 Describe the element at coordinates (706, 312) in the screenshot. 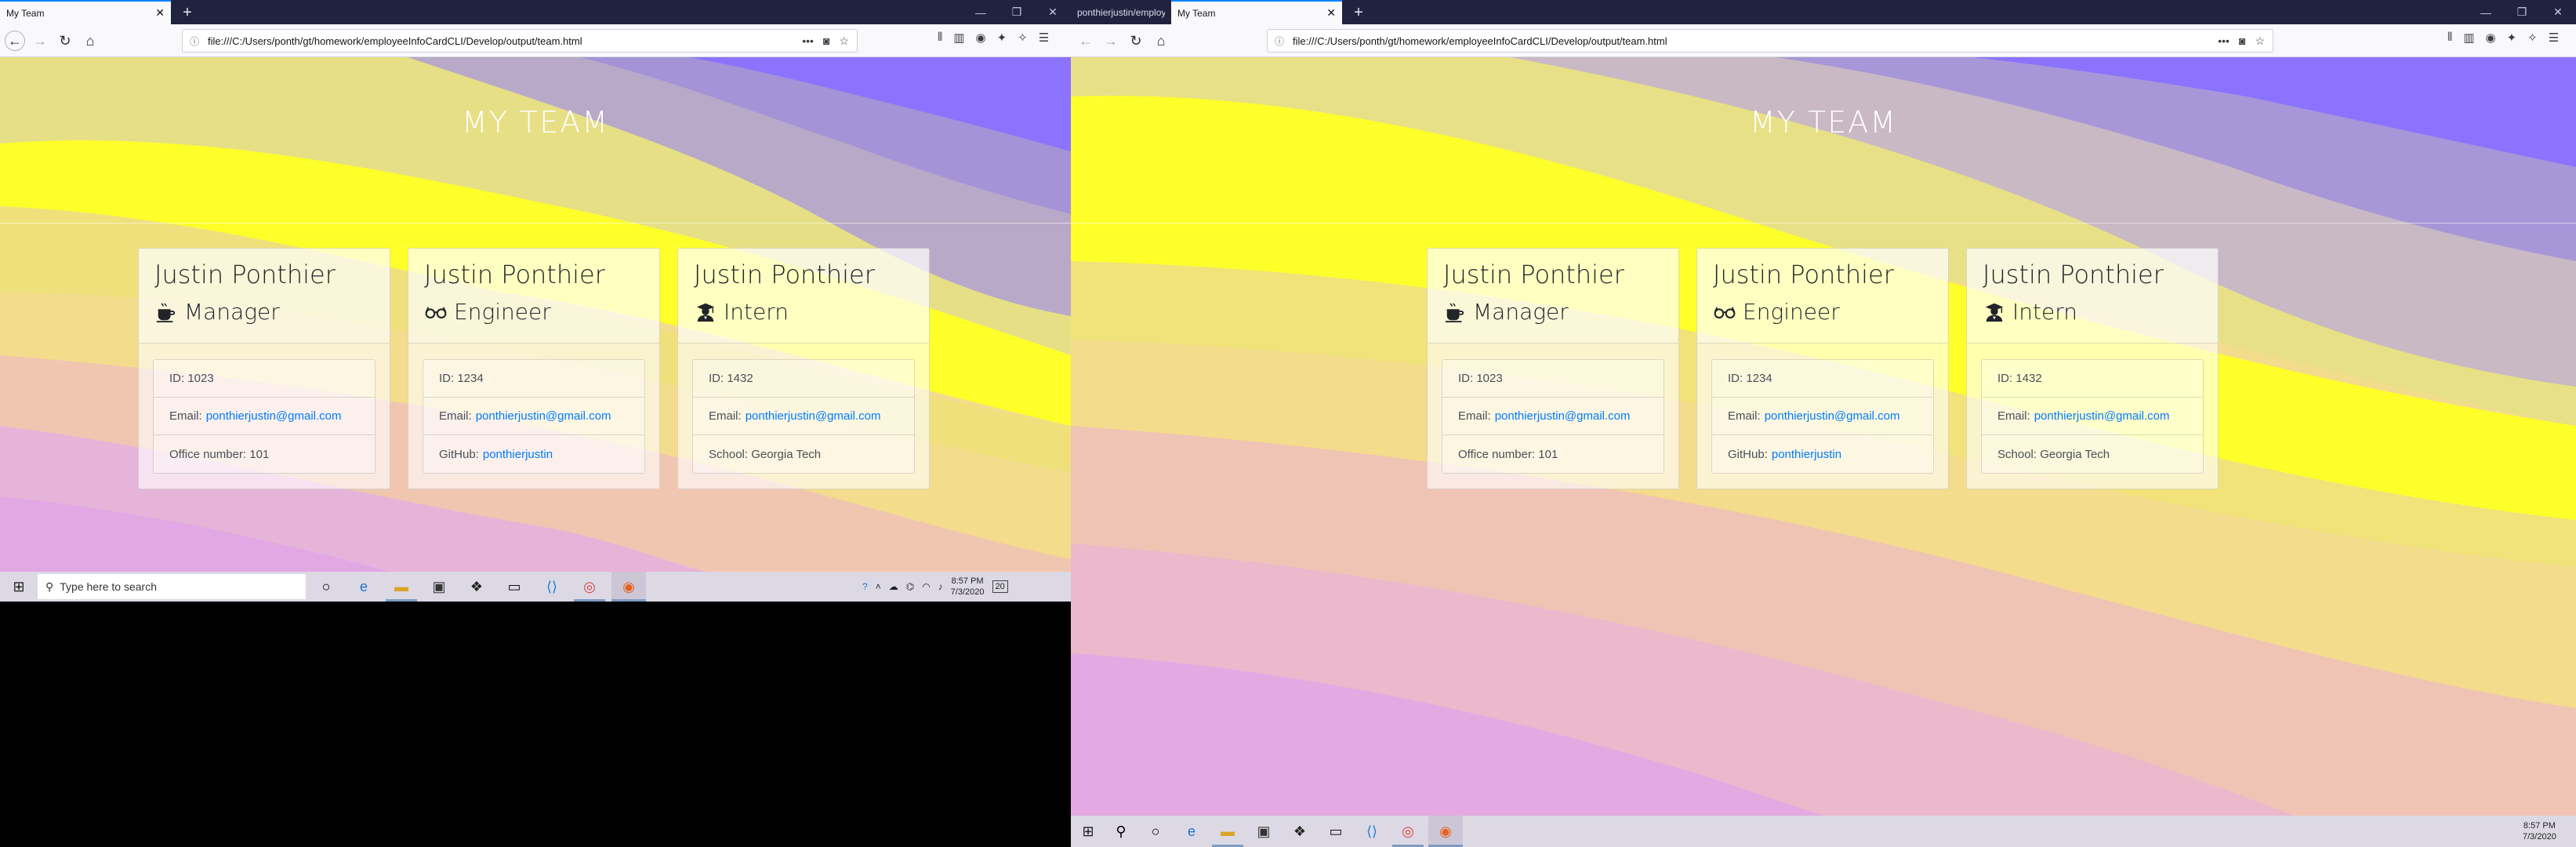

I see `graduate-icon` at that location.